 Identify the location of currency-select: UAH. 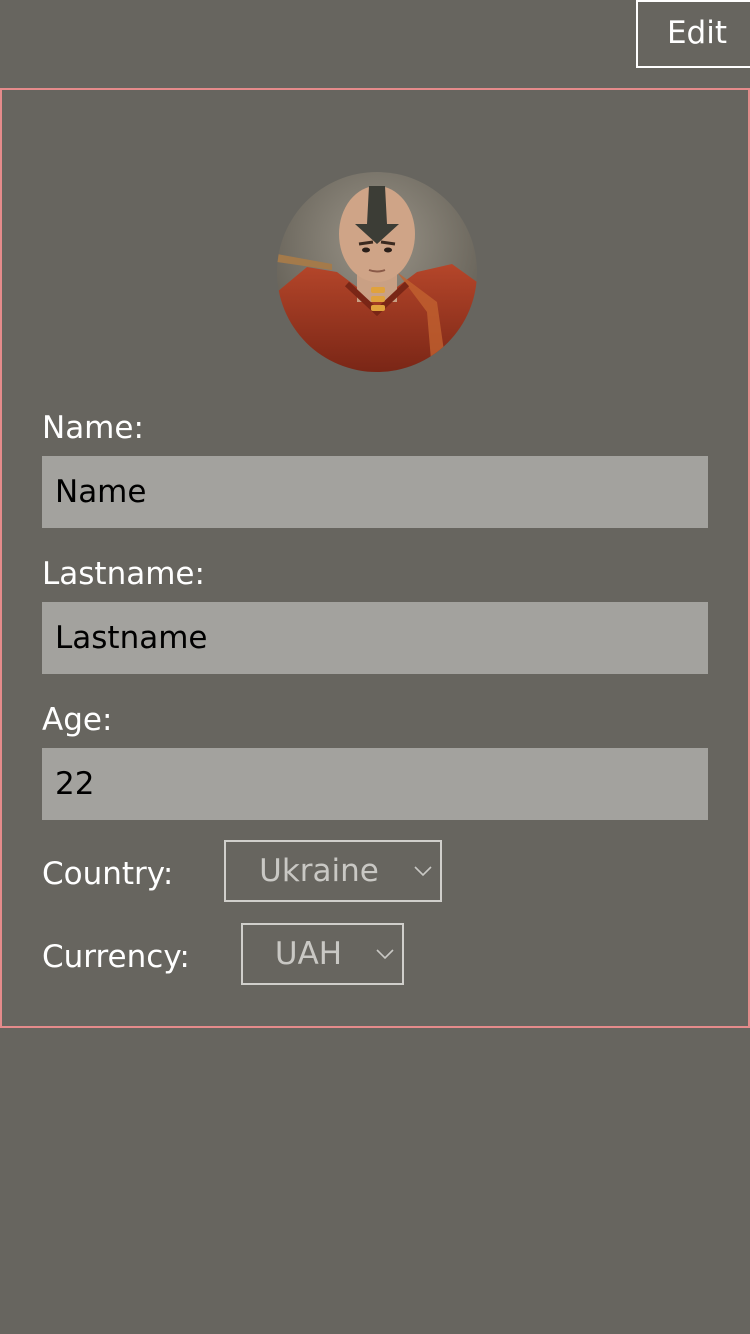
(322, 954).